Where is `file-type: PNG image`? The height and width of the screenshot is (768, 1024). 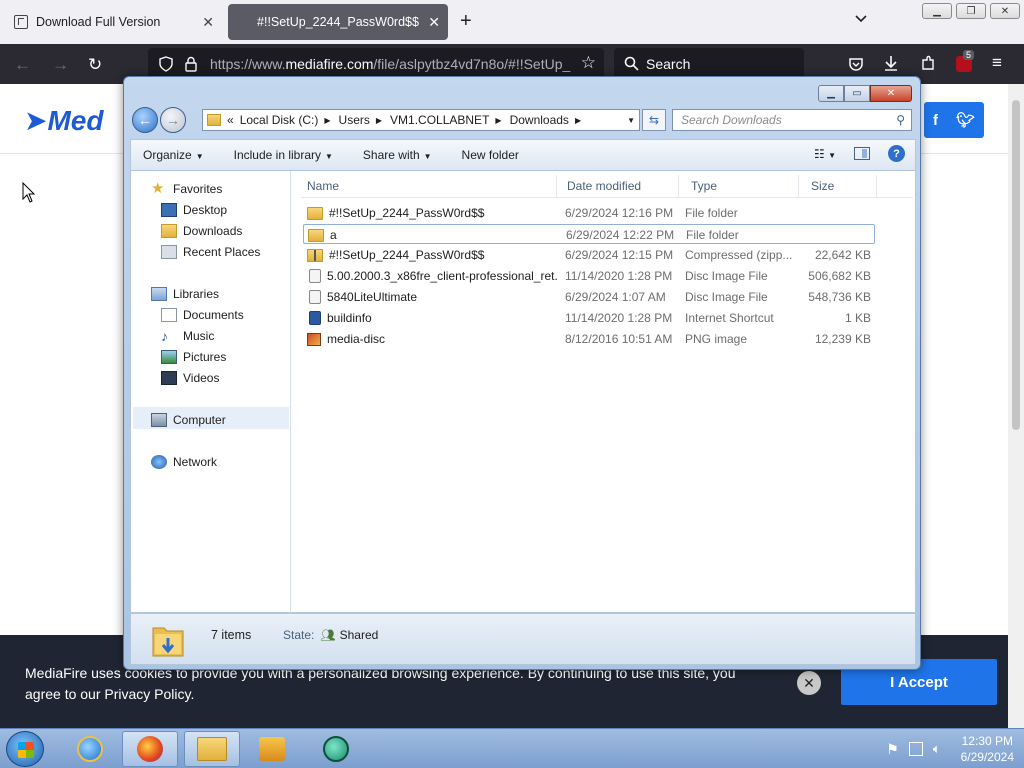
file-type: PNG image is located at coordinates (716, 339).